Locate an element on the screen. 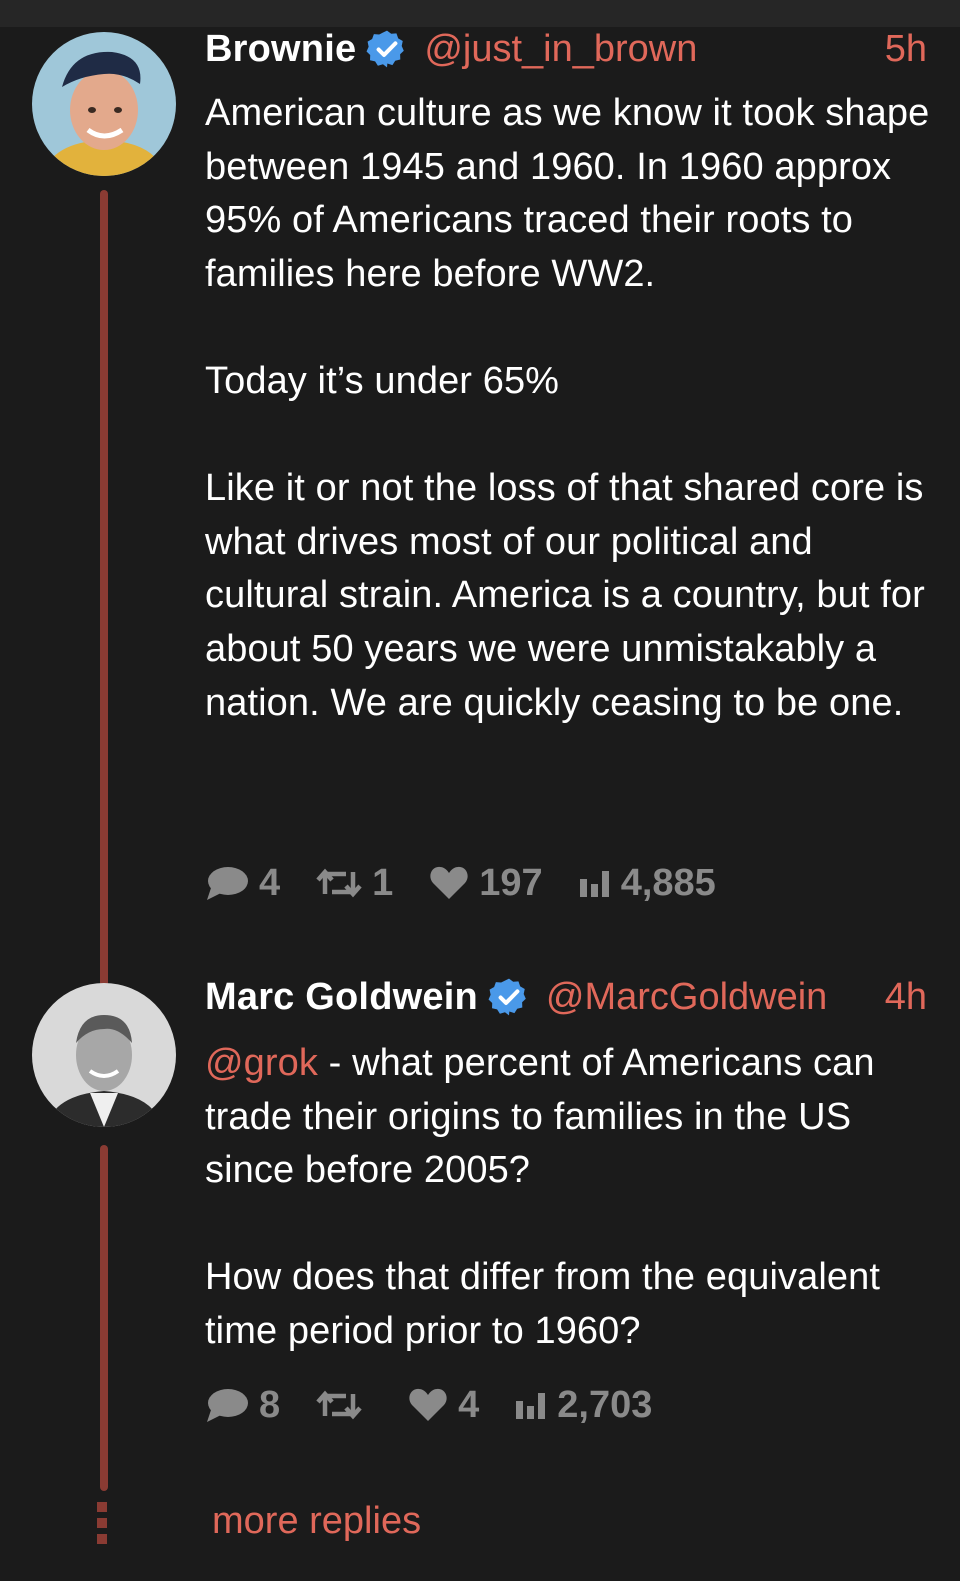 Image resolution: width=960 pixels, height=1581 pixels. top-bar is located at coordinates (480, 13).